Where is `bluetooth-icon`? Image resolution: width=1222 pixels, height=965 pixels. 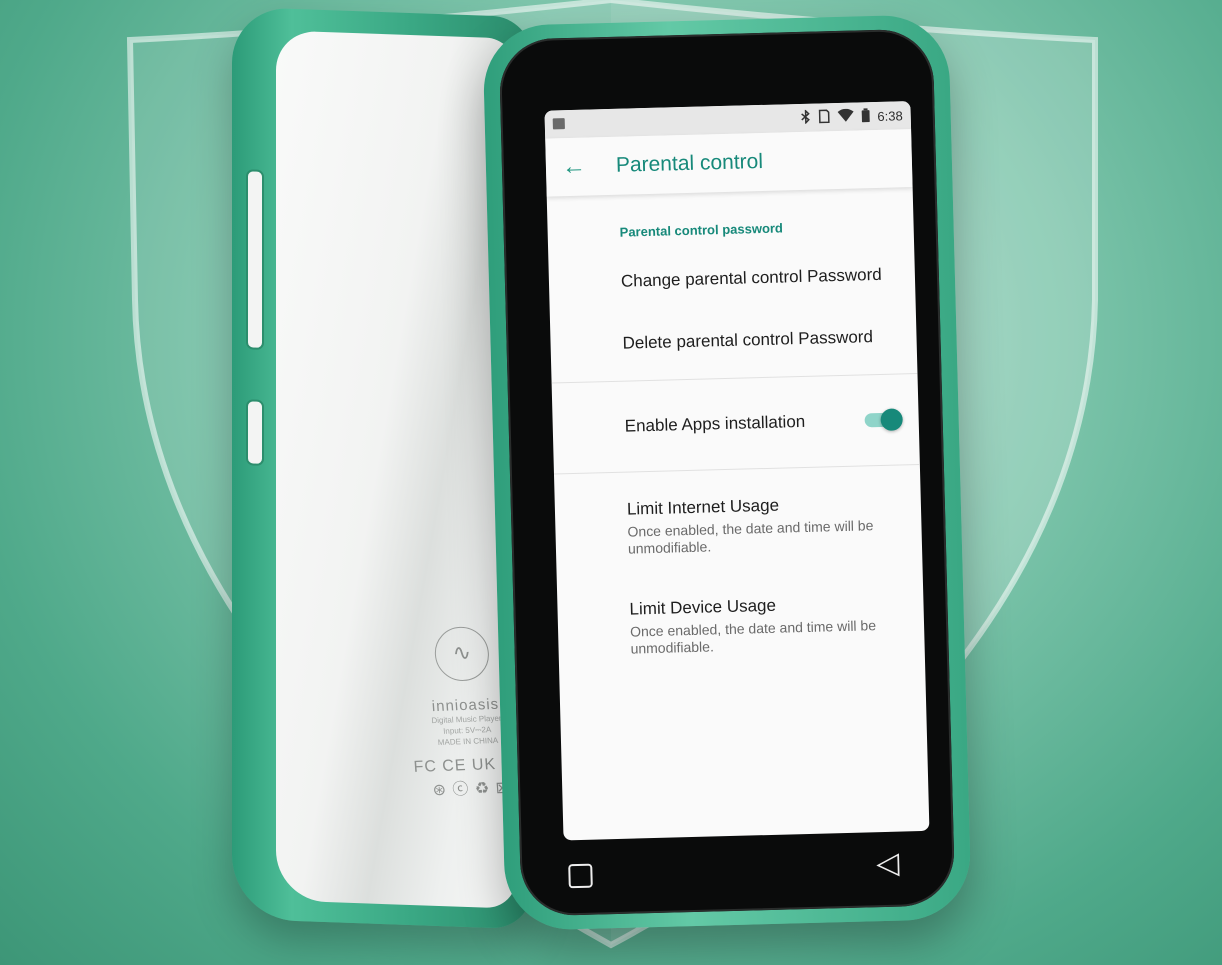 bluetooth-icon is located at coordinates (805, 117).